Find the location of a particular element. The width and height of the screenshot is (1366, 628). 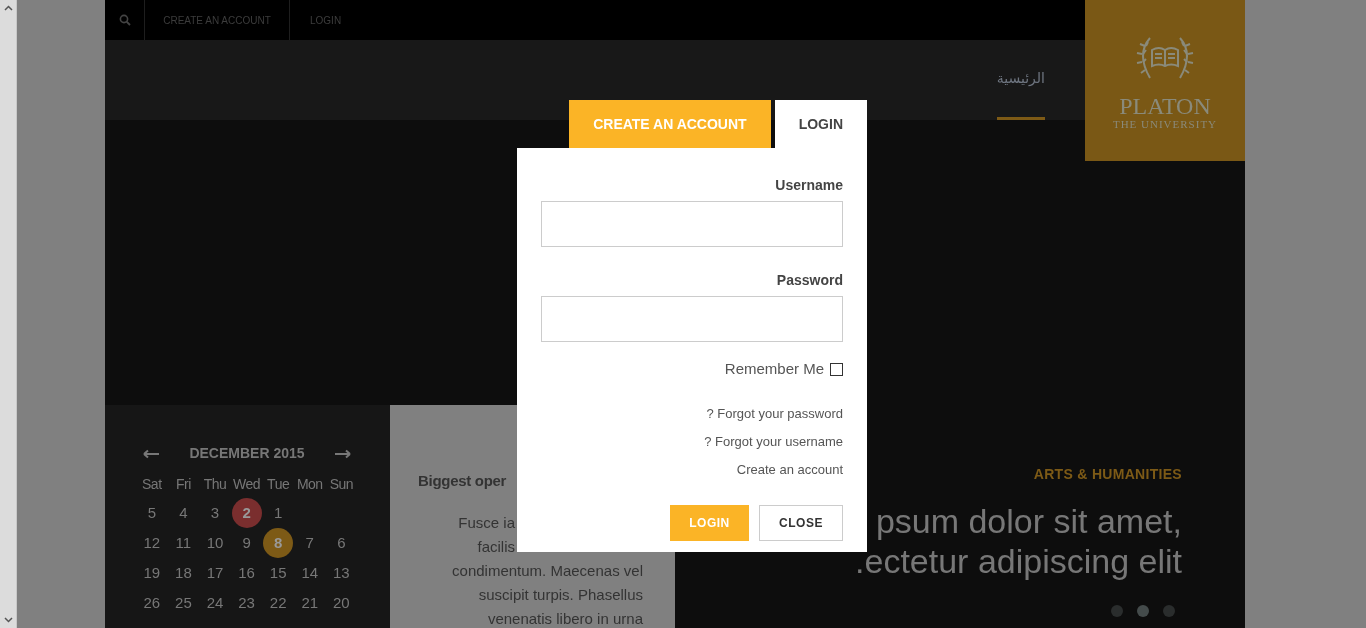

calendar-day: 16 is located at coordinates (246, 573).